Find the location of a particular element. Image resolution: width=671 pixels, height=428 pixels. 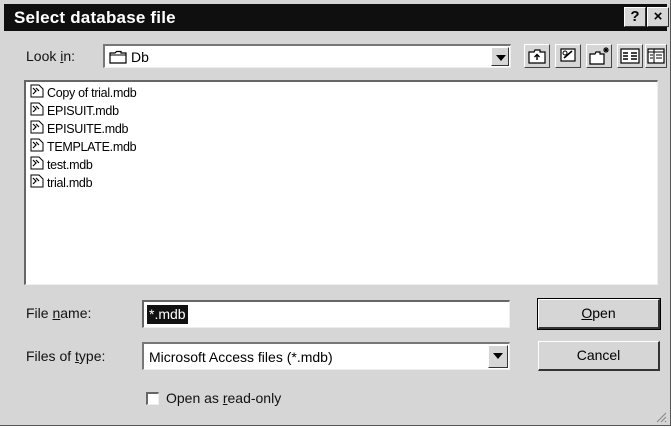

up-one-level-icon is located at coordinates (537, 60).